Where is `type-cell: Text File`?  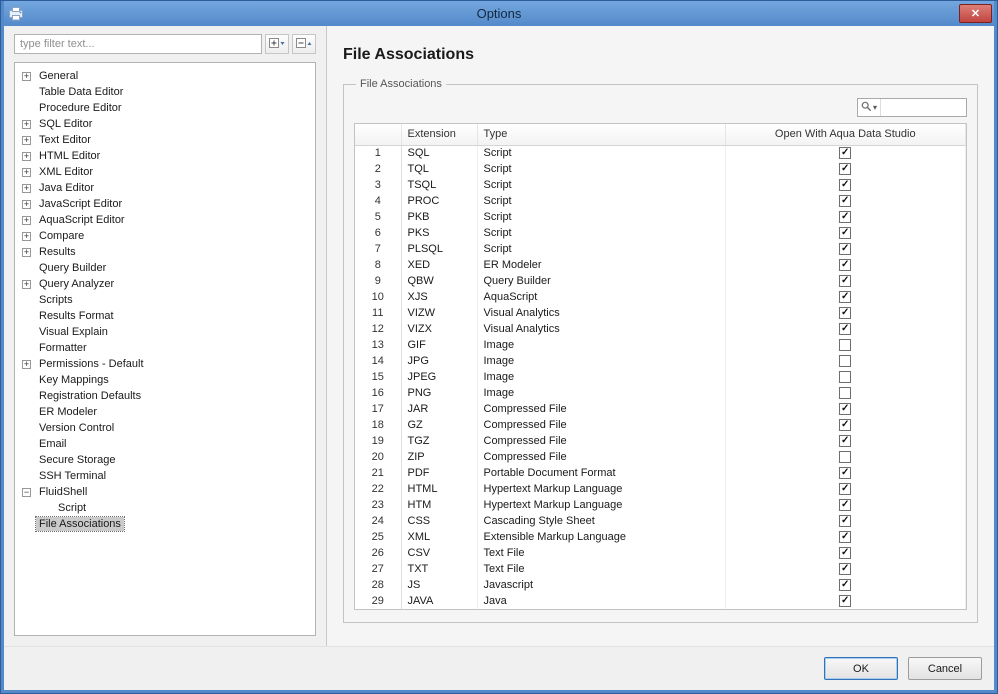
type-cell: Text File is located at coordinates (601, 569).